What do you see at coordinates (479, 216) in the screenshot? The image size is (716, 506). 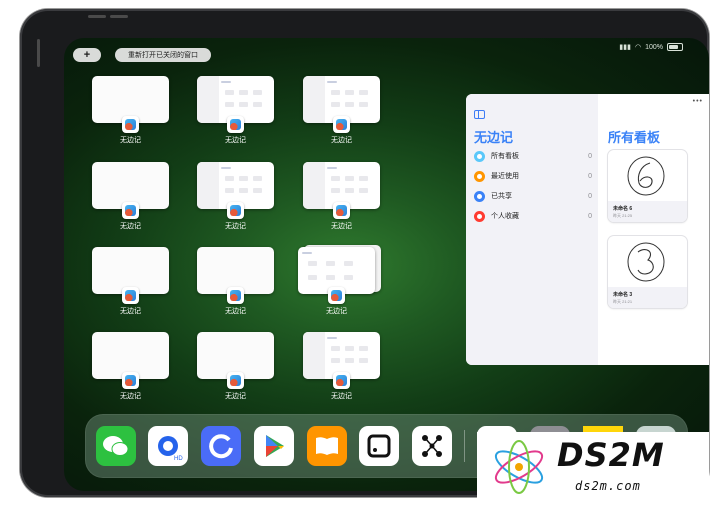 I see `heart-icon` at bounding box center [479, 216].